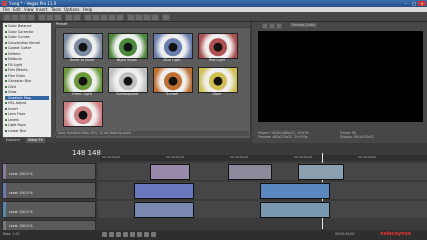 This screenshot has width=427, height=240. Describe the element at coordinates (86, 153) in the screenshot. I see `timecode-display: 148 148` at that location.